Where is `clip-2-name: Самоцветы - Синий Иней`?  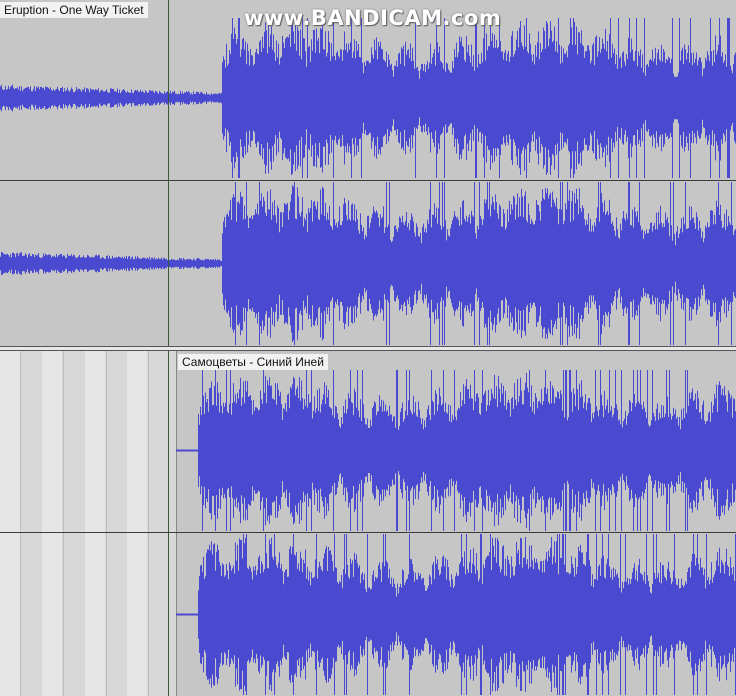
clip-2-name: Самоцветы - Синий Иней is located at coordinates (253, 362).